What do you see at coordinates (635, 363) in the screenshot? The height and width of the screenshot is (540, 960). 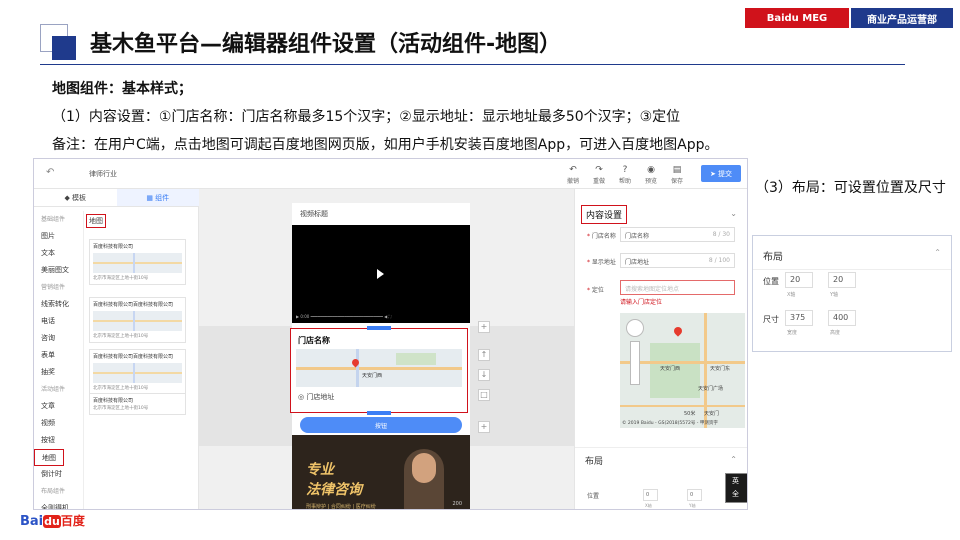 I see `map-zoom-control` at bounding box center [635, 363].